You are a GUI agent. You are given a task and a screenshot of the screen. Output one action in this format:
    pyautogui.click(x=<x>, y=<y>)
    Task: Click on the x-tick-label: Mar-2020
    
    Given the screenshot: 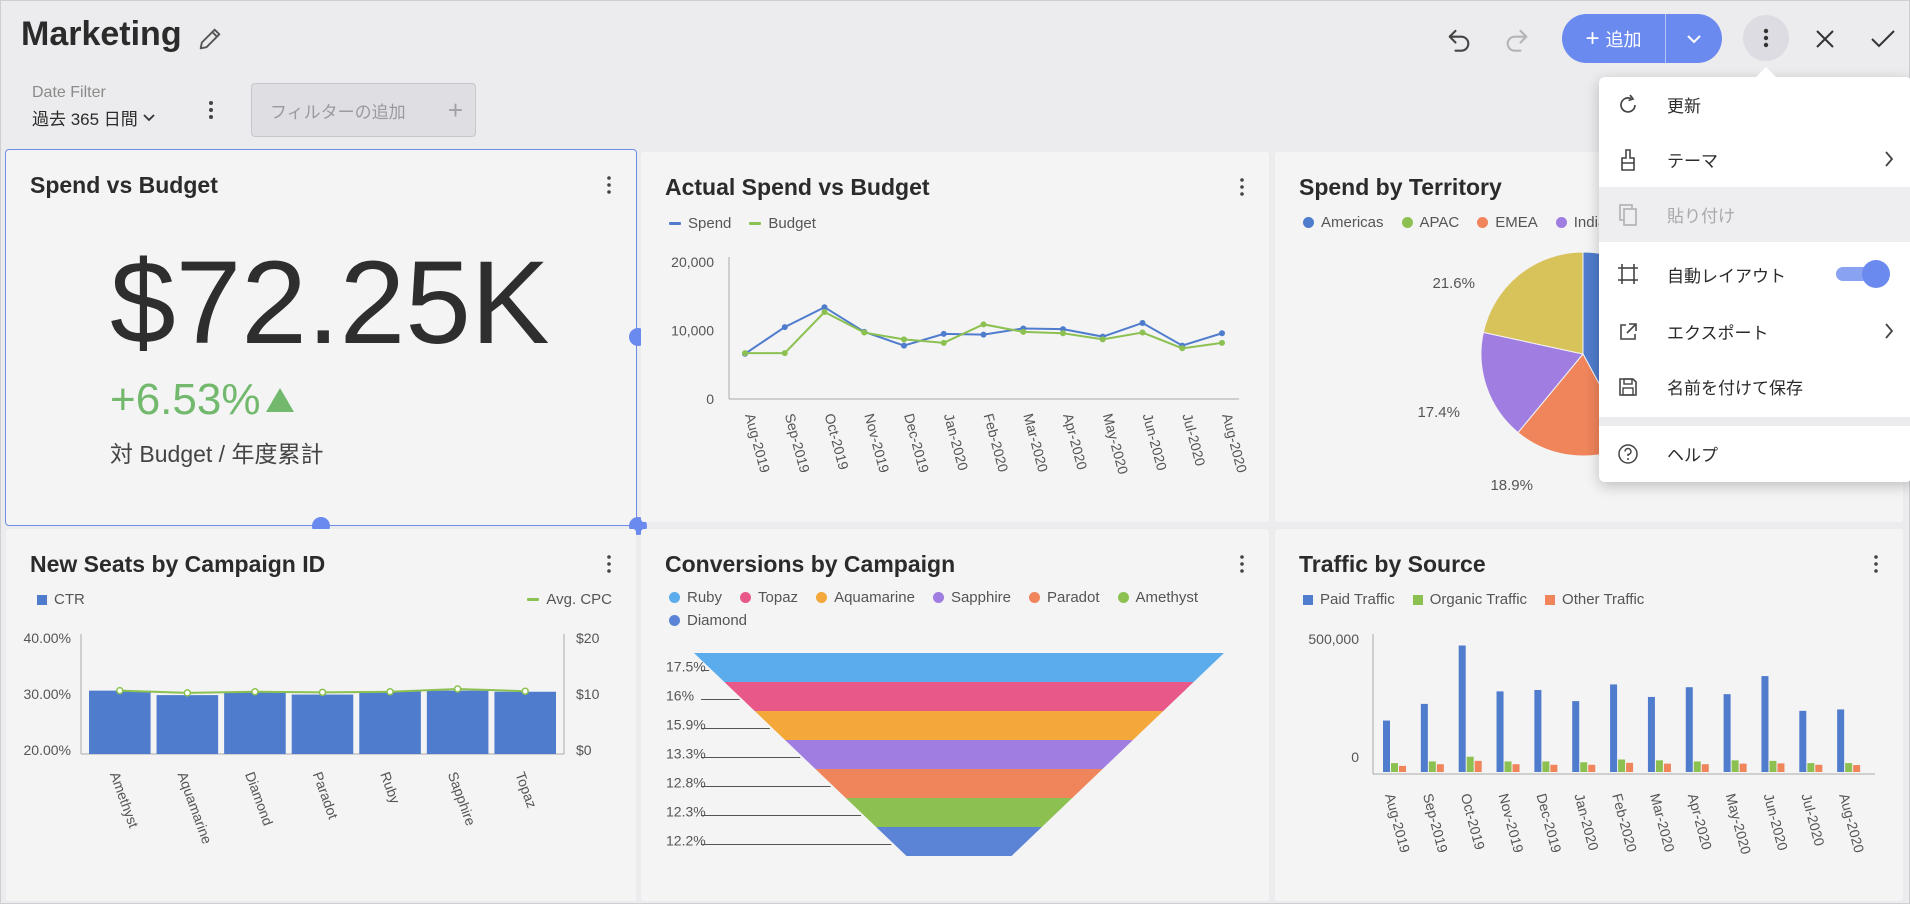 What is the action you would take?
    pyautogui.click(x=1662, y=823)
    